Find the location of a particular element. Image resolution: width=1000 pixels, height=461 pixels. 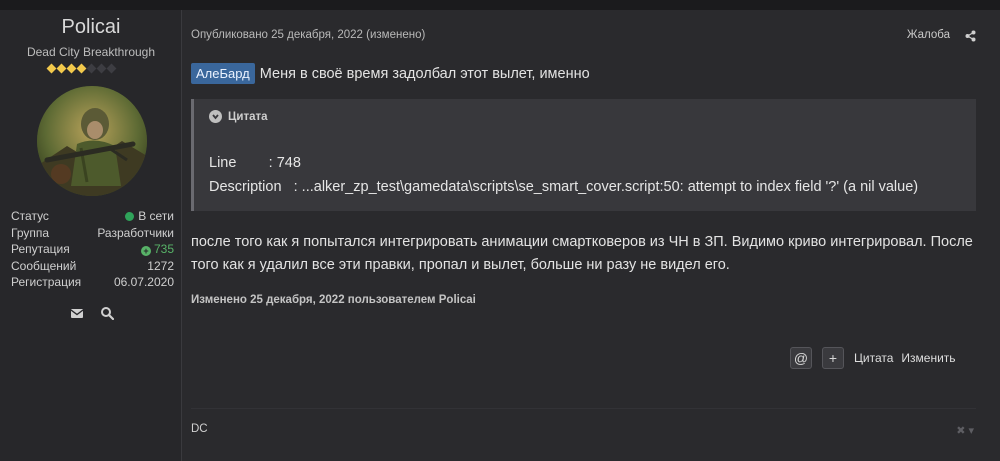

signature-options-icon: ✖ ▾ is located at coordinates (965, 430).